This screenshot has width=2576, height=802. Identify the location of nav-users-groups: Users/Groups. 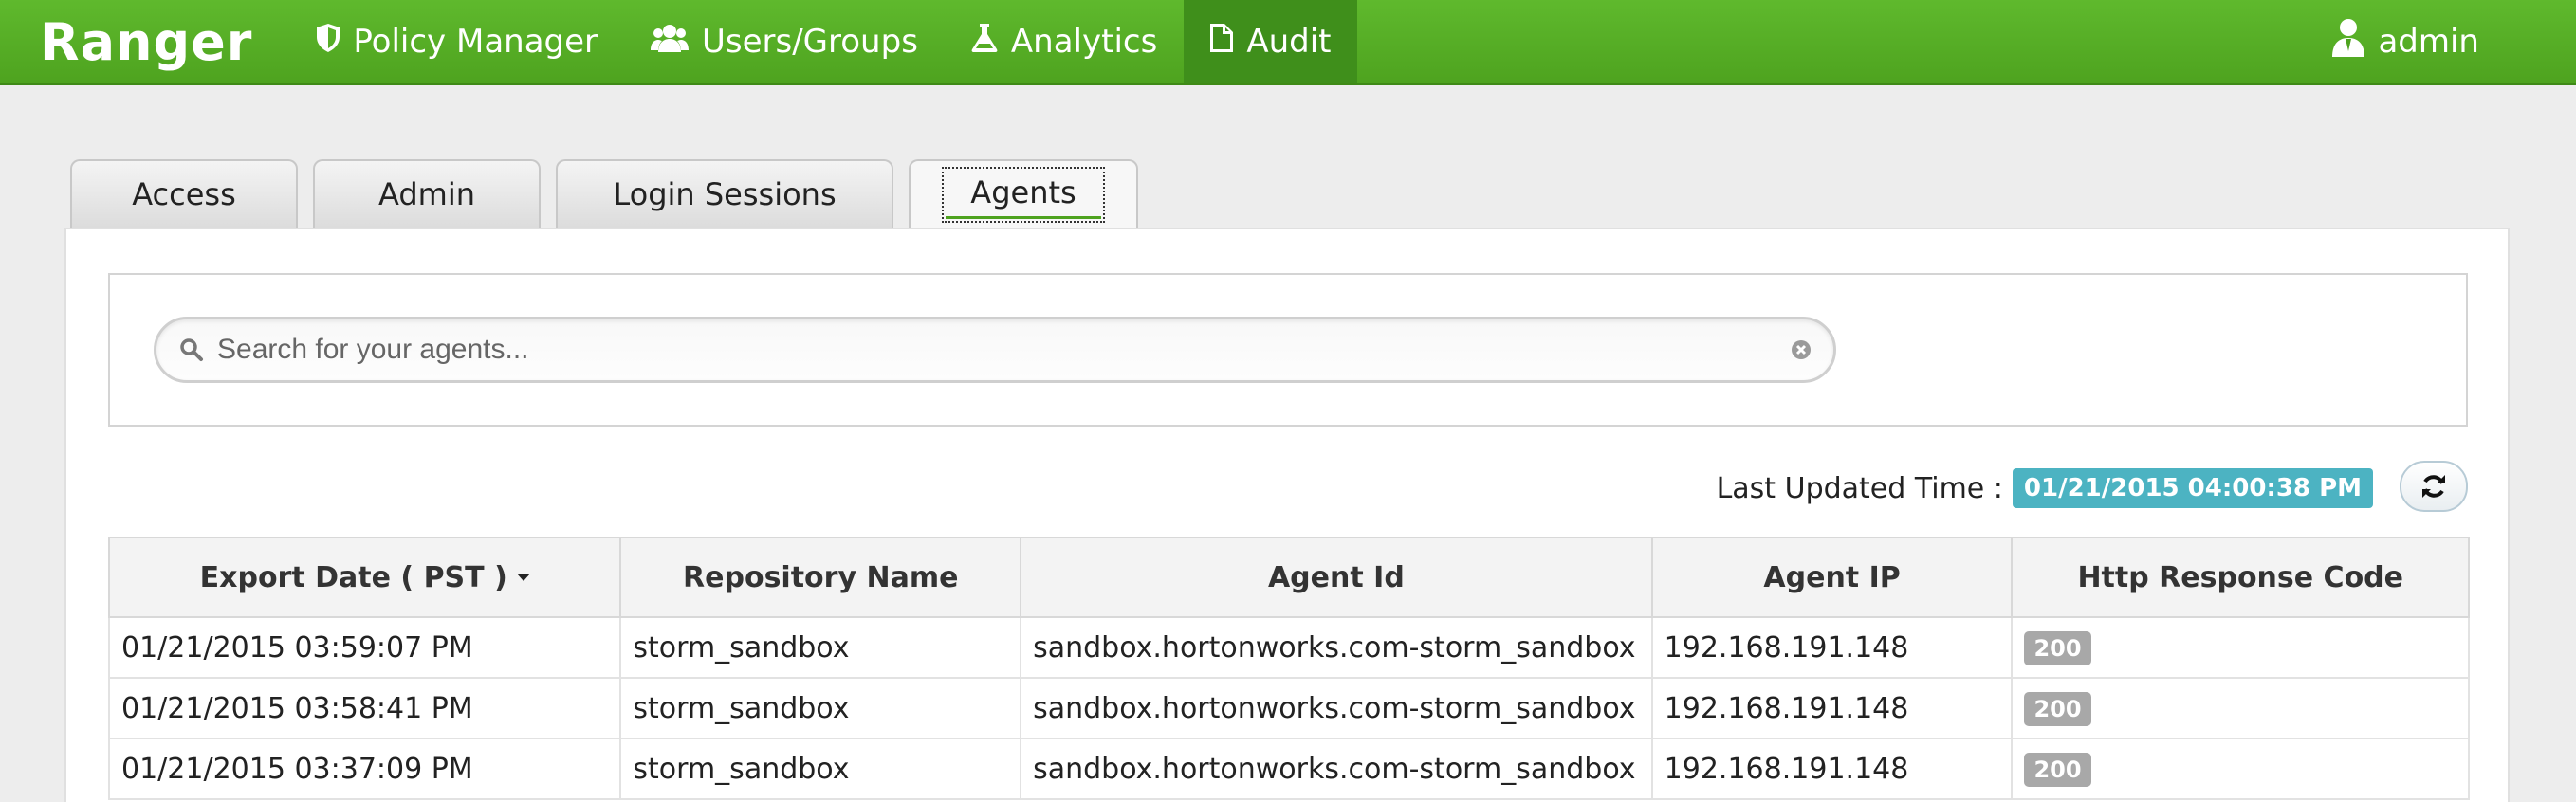
(784, 41).